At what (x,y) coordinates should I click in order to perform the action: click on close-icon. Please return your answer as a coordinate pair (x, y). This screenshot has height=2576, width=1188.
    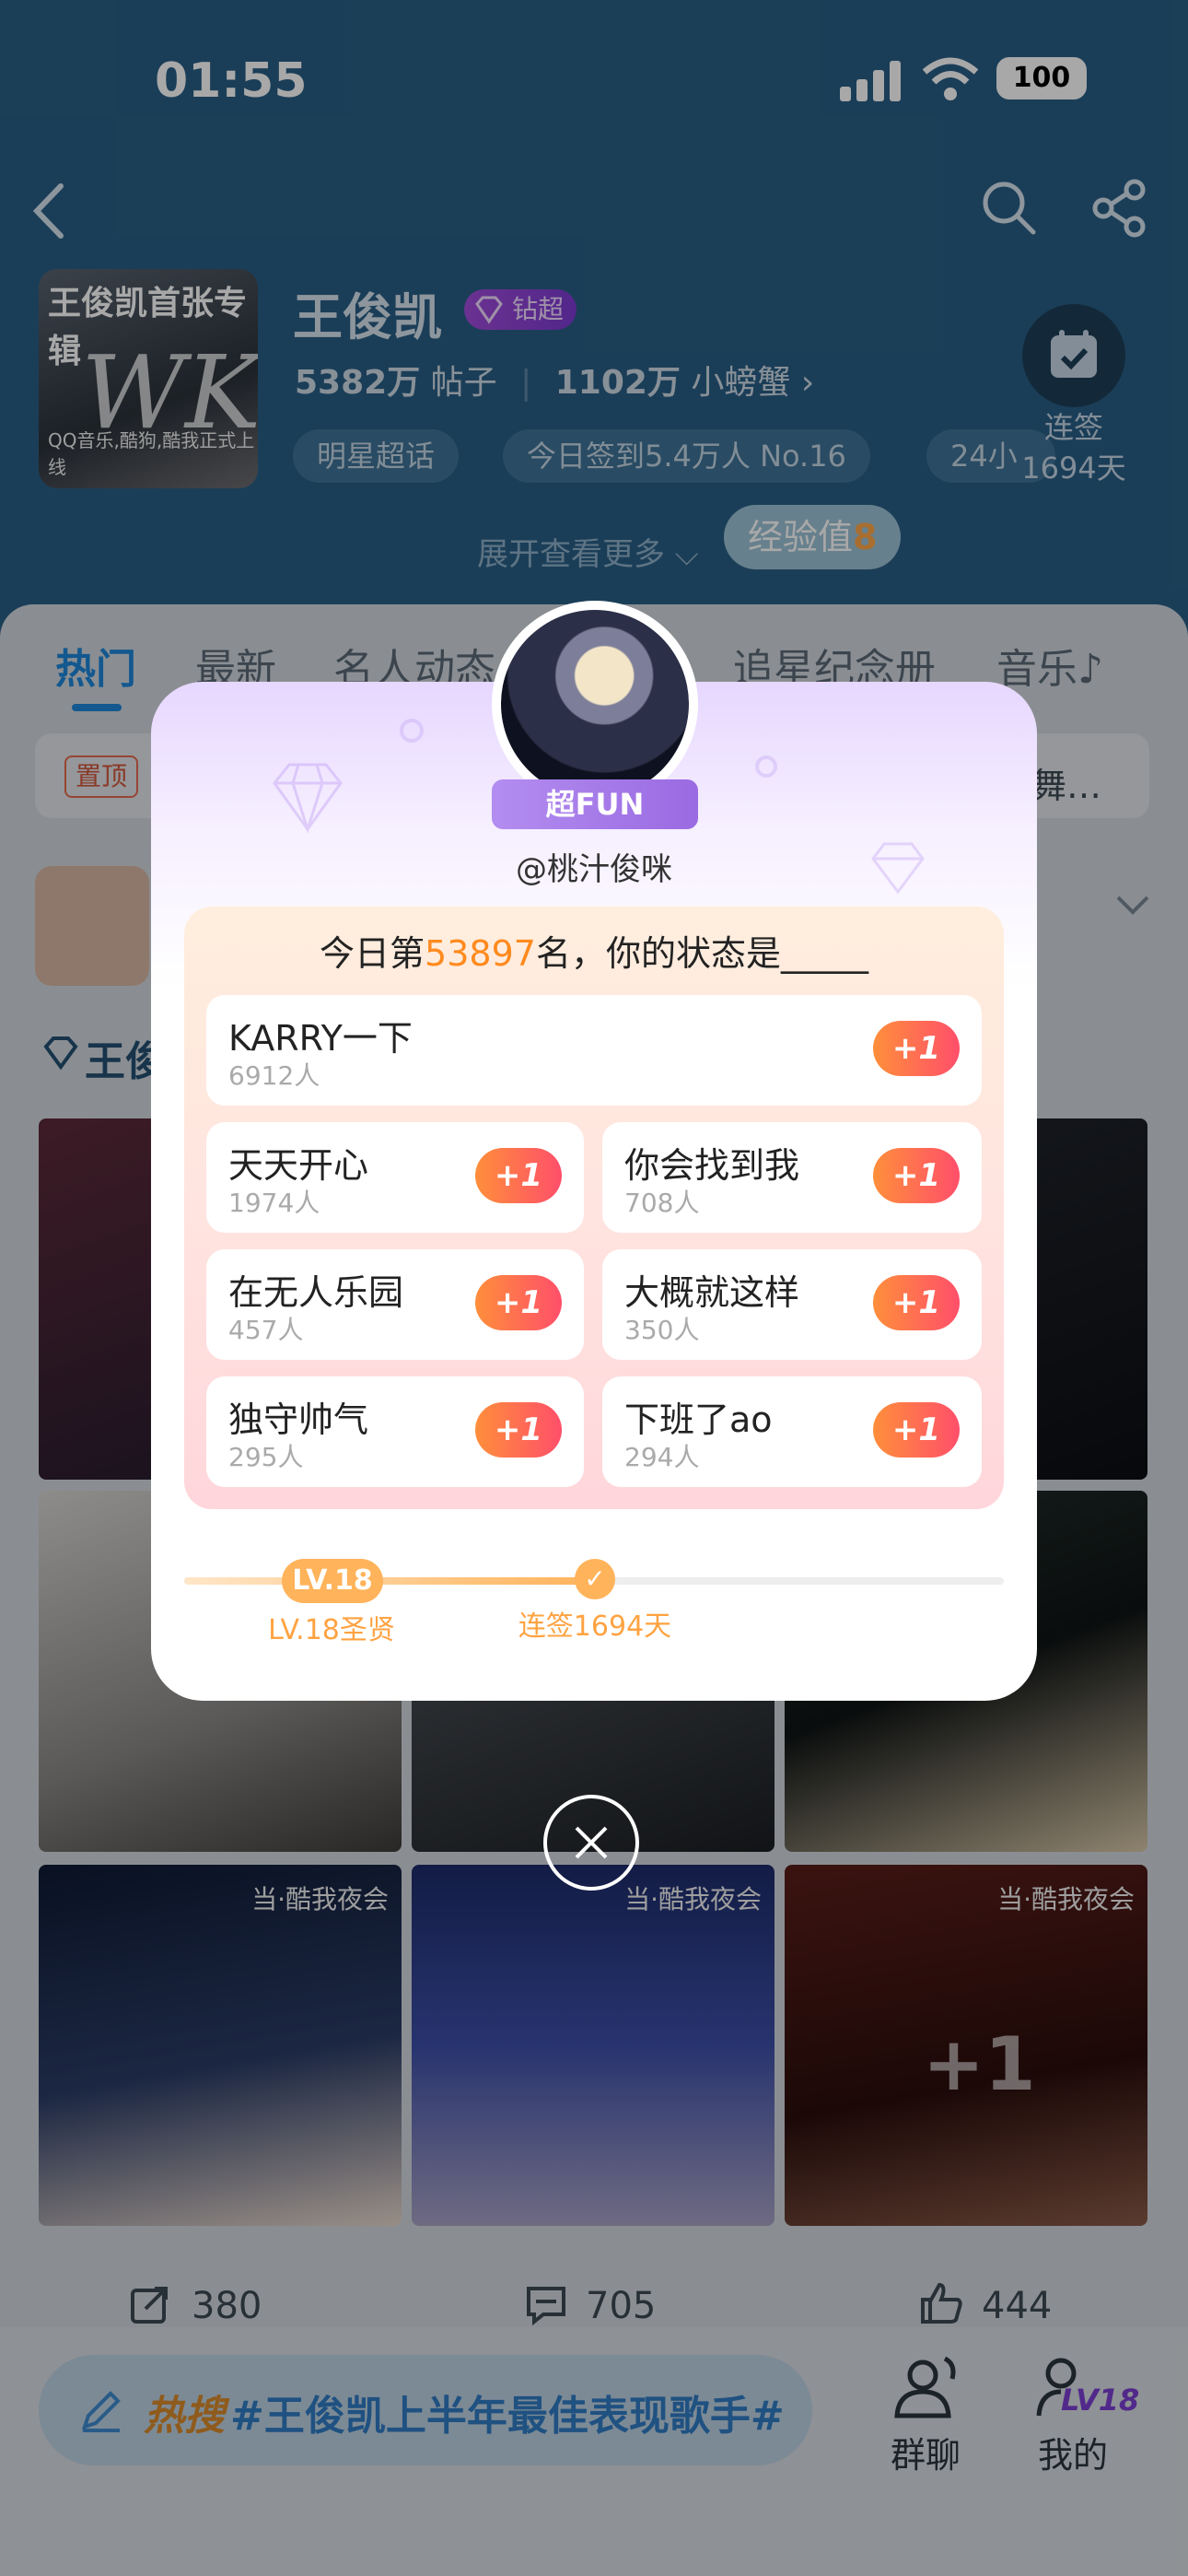
    Looking at the image, I should click on (591, 1842).